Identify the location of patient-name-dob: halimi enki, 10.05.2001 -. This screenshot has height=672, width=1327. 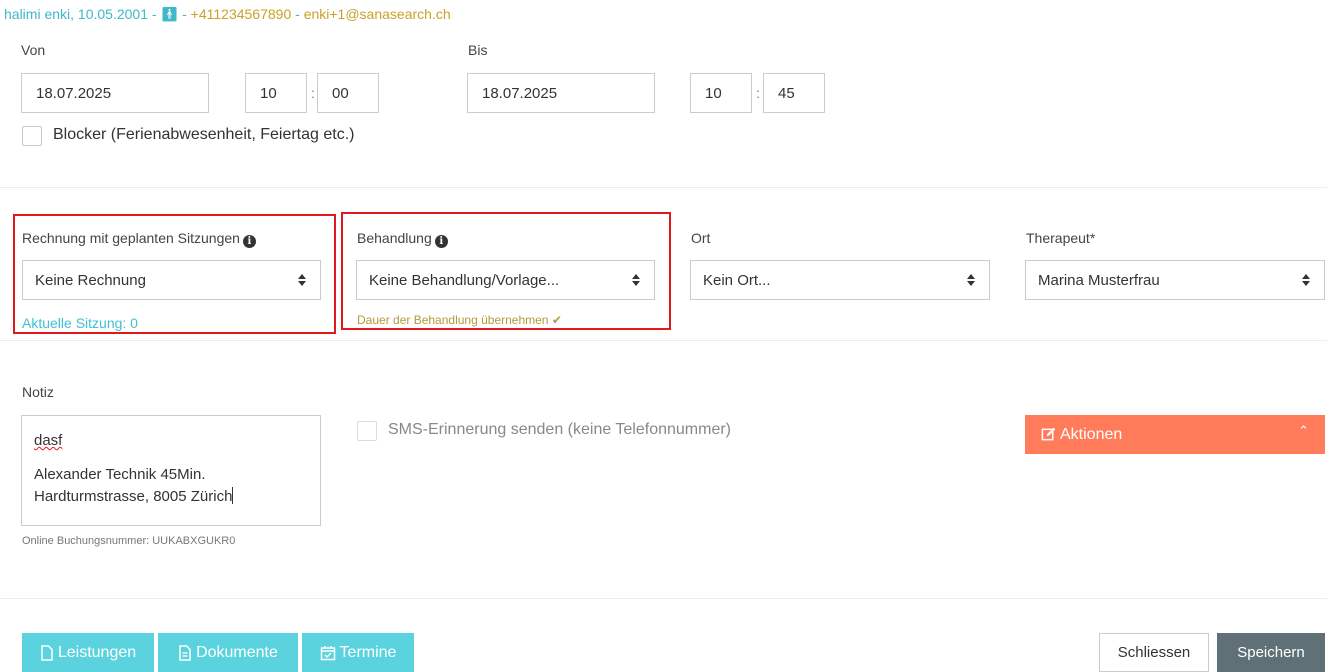
(80, 14).